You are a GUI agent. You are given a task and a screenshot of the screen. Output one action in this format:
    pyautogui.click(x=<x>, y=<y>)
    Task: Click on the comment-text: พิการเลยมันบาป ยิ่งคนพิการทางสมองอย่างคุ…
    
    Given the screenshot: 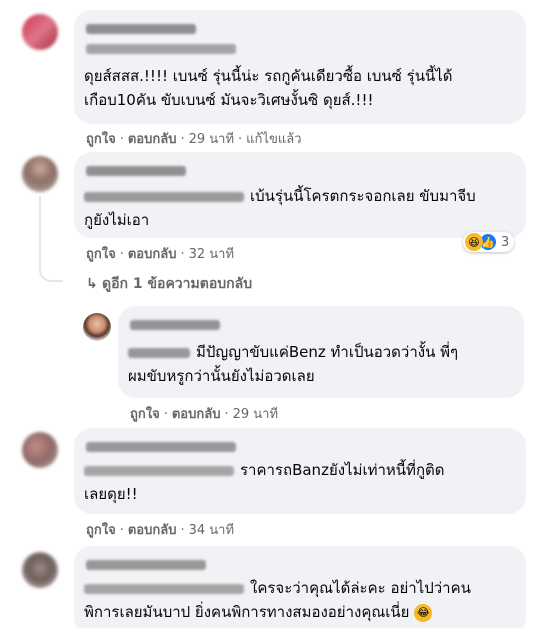 What is the action you would take?
    pyautogui.click(x=247, y=612)
    